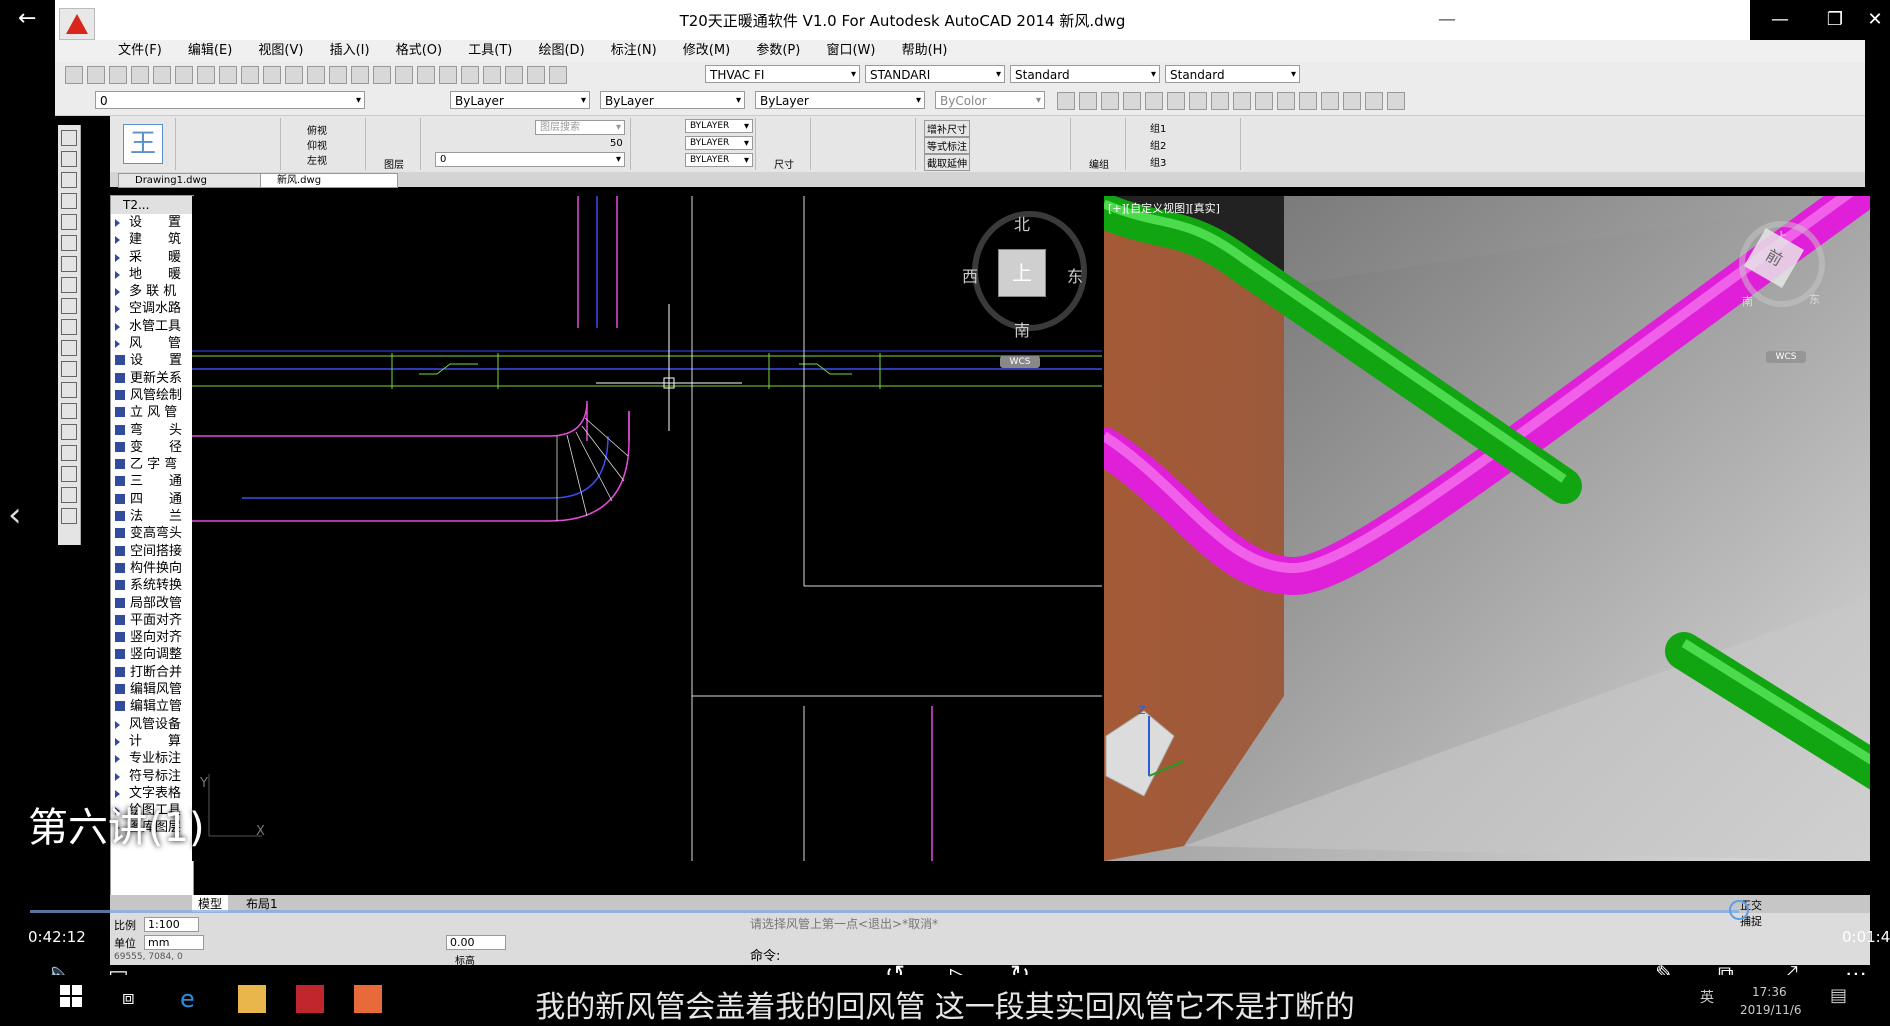 Image resolution: width=1890 pixels, height=1026 pixels. I want to click on iso-nw-icon, so click(1264, 101).